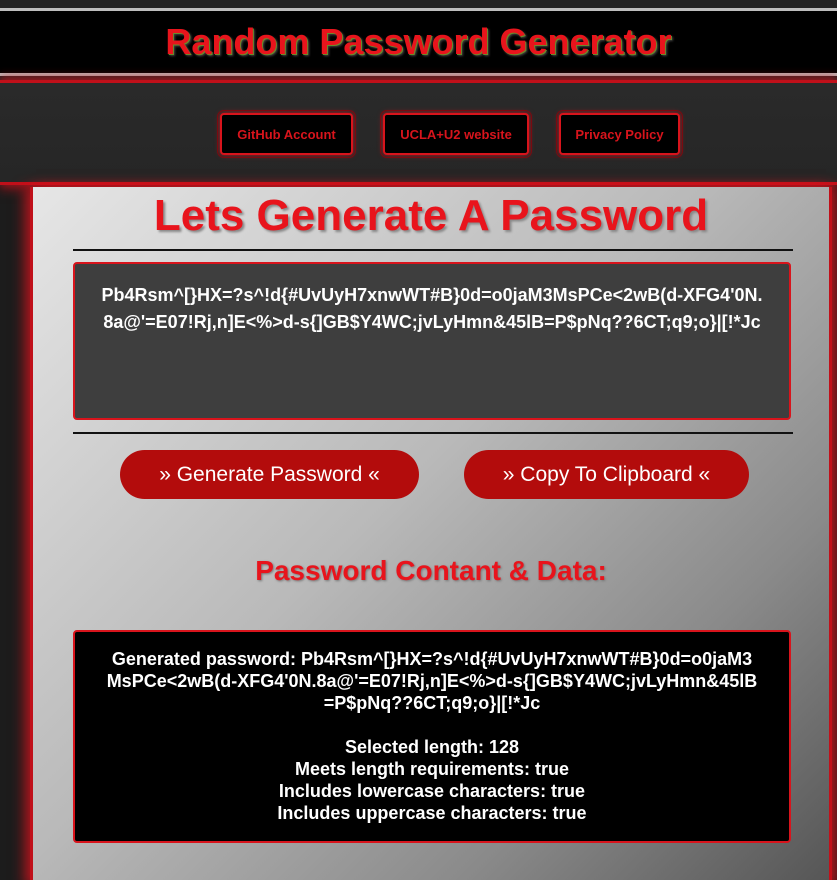 The image size is (837, 880). Describe the element at coordinates (433, 433) in the screenshot. I see `divider-bottom` at that location.